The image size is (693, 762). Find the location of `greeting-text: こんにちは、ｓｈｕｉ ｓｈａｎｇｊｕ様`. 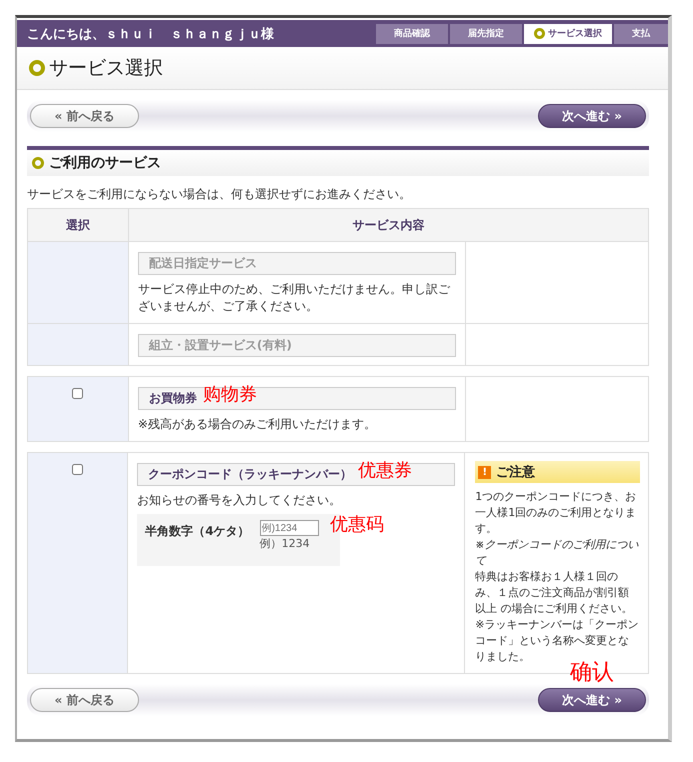

greeting-text: こんにちは、ｓｈｕｉ ｓｈａｎｇｊｕ様 is located at coordinates (150, 34).